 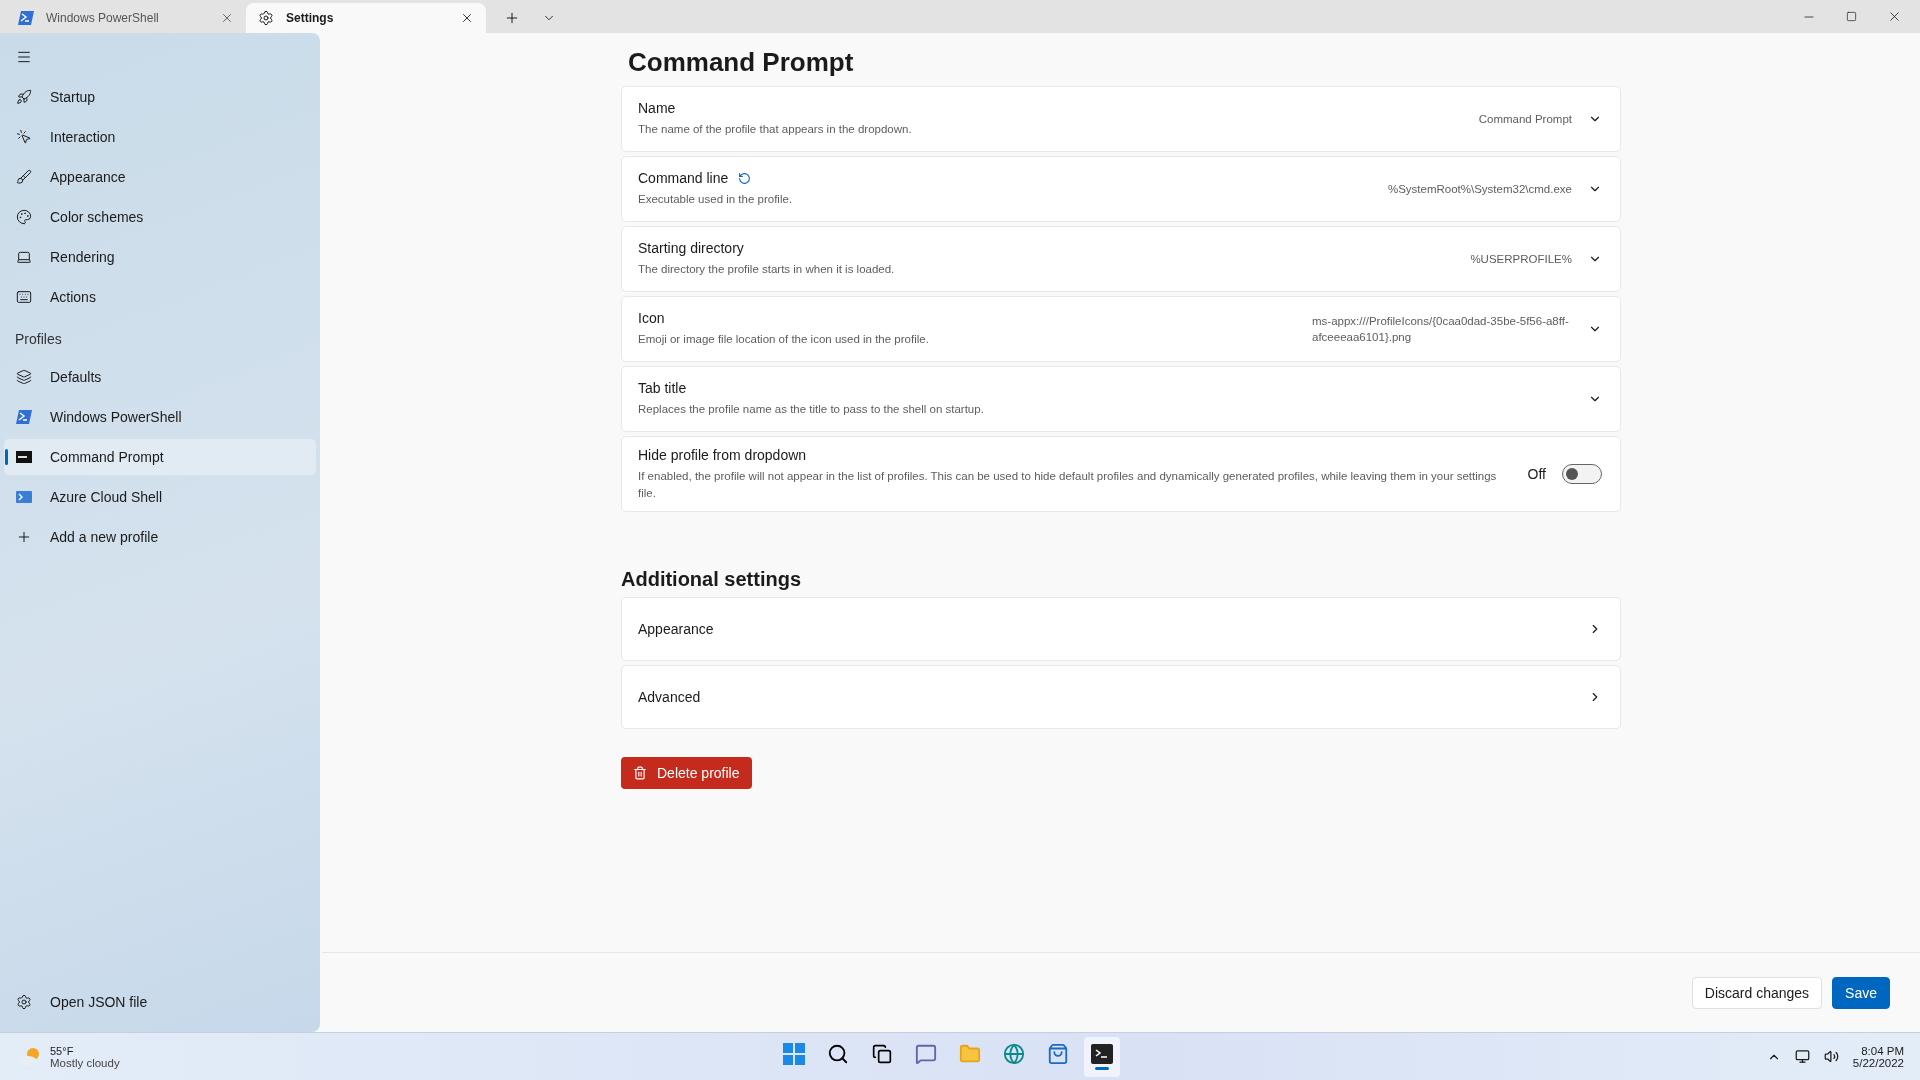 What do you see at coordinates (24, 497) in the screenshot?
I see `cloud-shell-icon` at bounding box center [24, 497].